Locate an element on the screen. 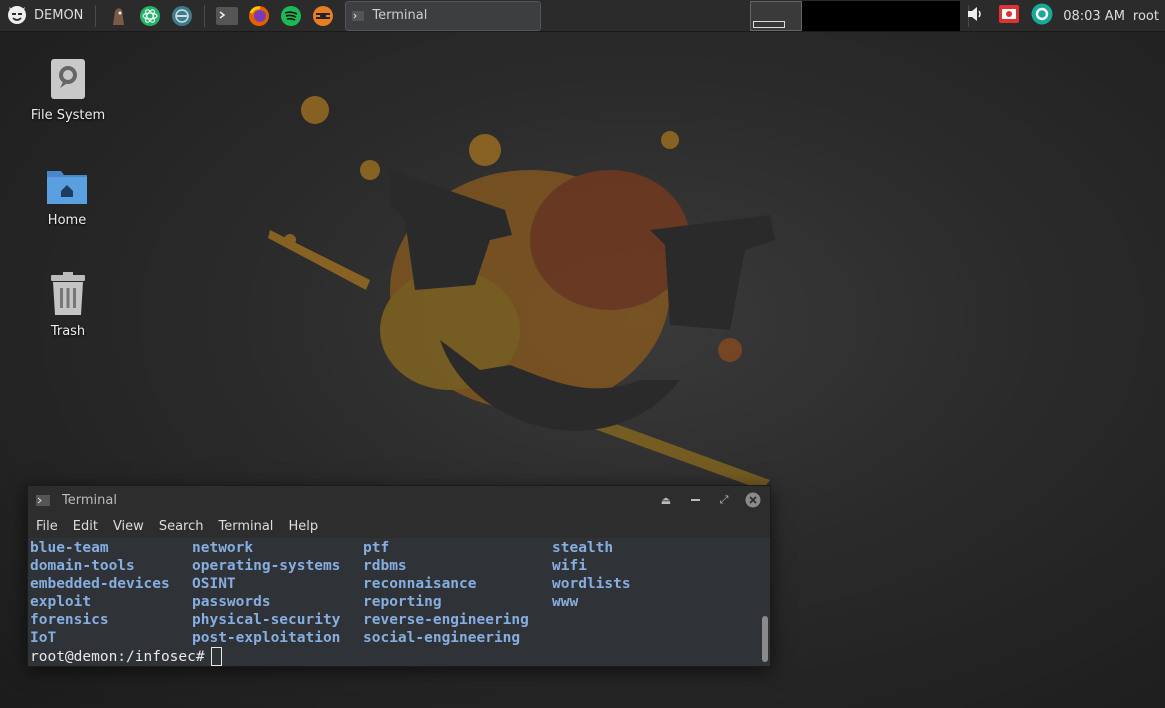 Image resolution: width=1165 pixels, height=708 pixels. text-cursor is located at coordinates (216, 656).